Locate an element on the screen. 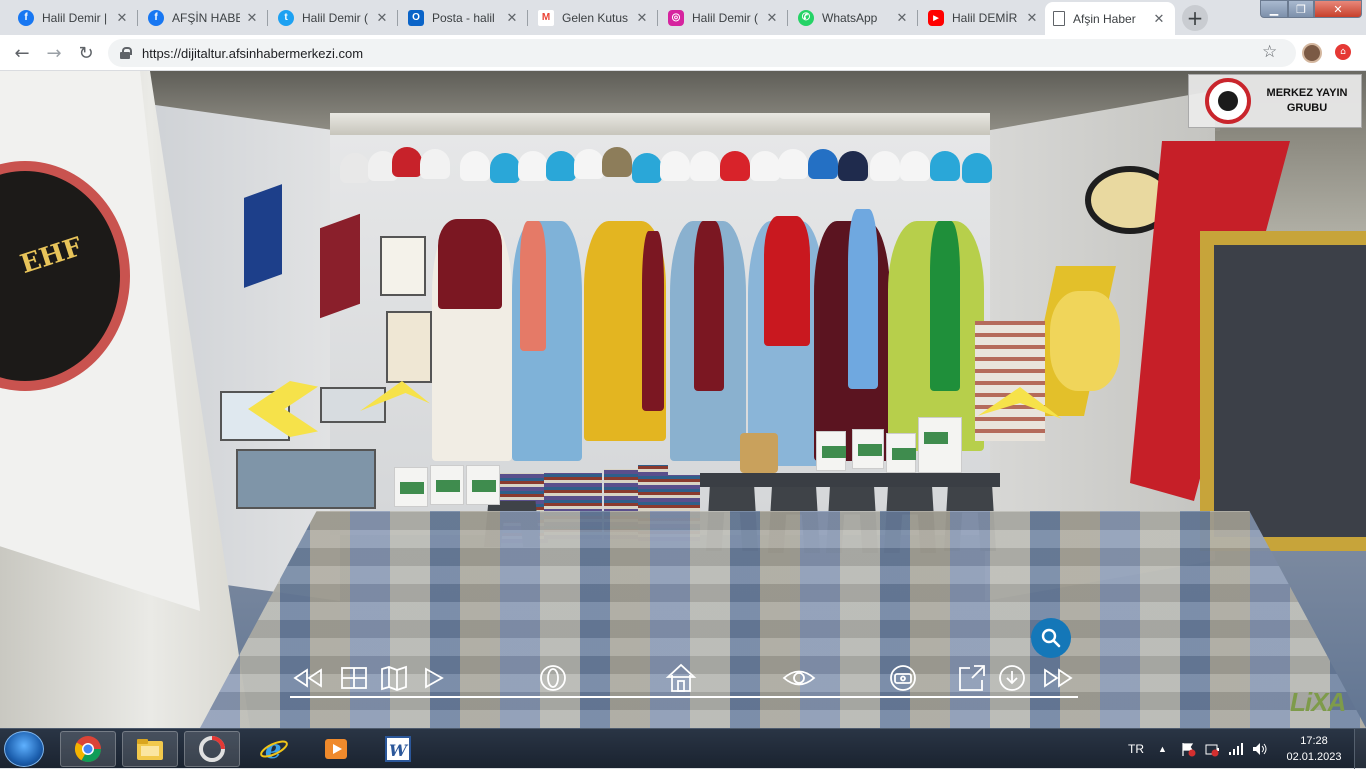 The height and width of the screenshot is (769, 1366). tab-label: Gelen Kutus is located at coordinates (595, 17).